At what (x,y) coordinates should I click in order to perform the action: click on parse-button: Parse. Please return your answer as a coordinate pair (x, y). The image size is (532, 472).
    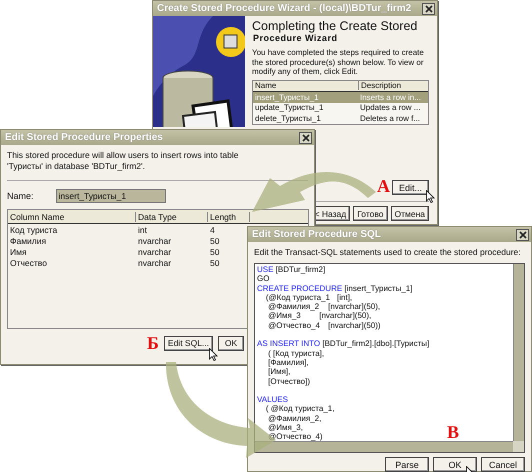
    Looking at the image, I should click on (407, 464).